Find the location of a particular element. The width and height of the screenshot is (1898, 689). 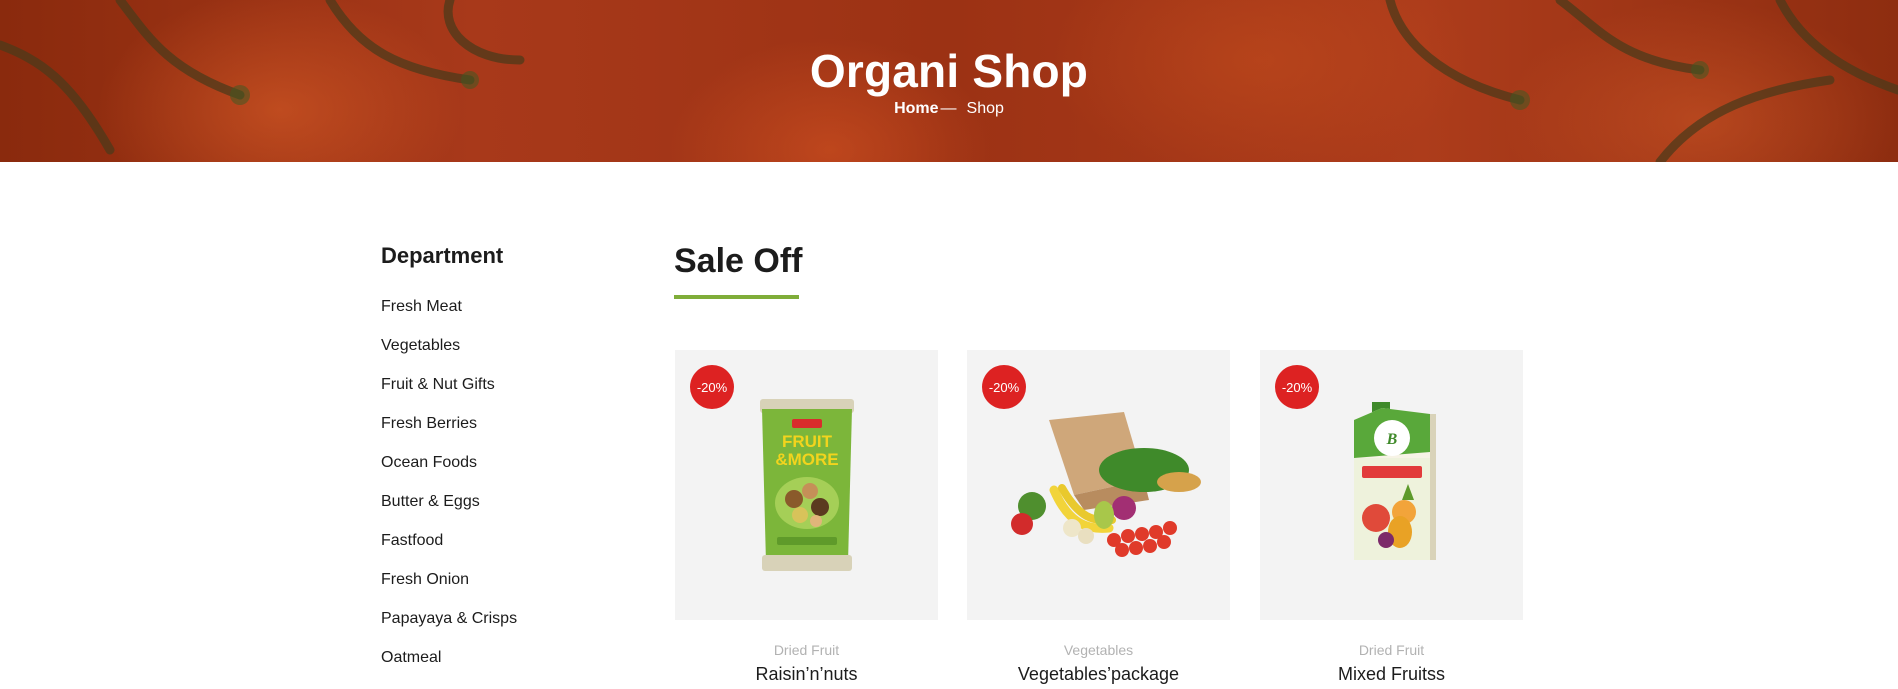

product-card: -20% B Dried Fruit Mixed Fruitss is located at coordinates (1391, 517).